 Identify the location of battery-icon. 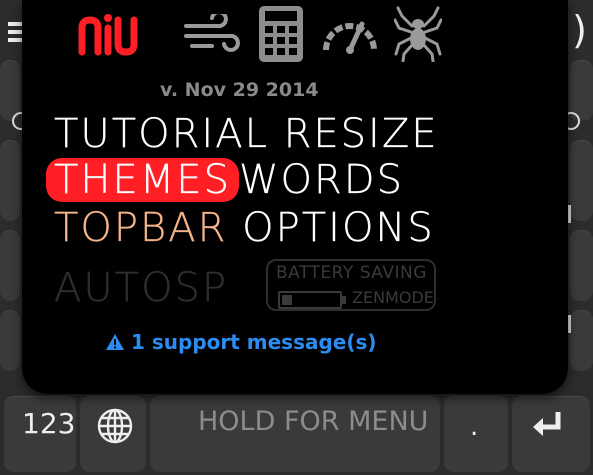
(312, 300).